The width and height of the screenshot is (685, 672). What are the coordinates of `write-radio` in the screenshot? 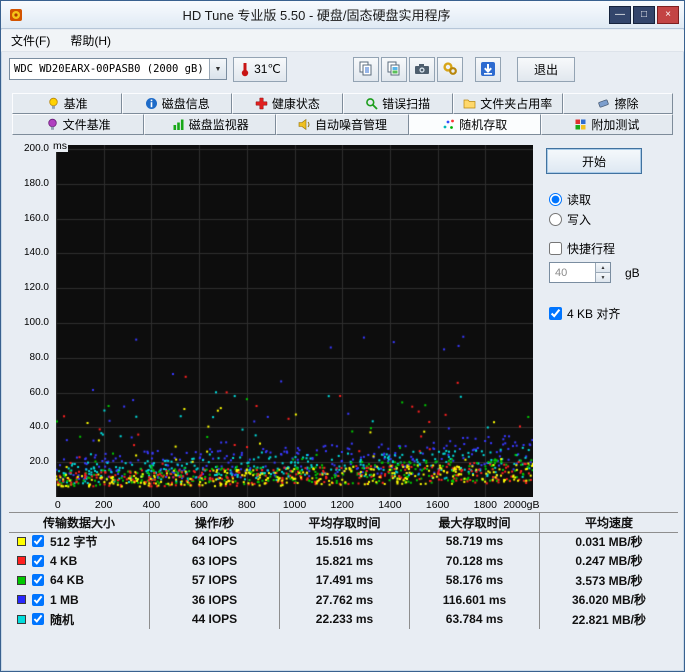 It's located at (555, 219).